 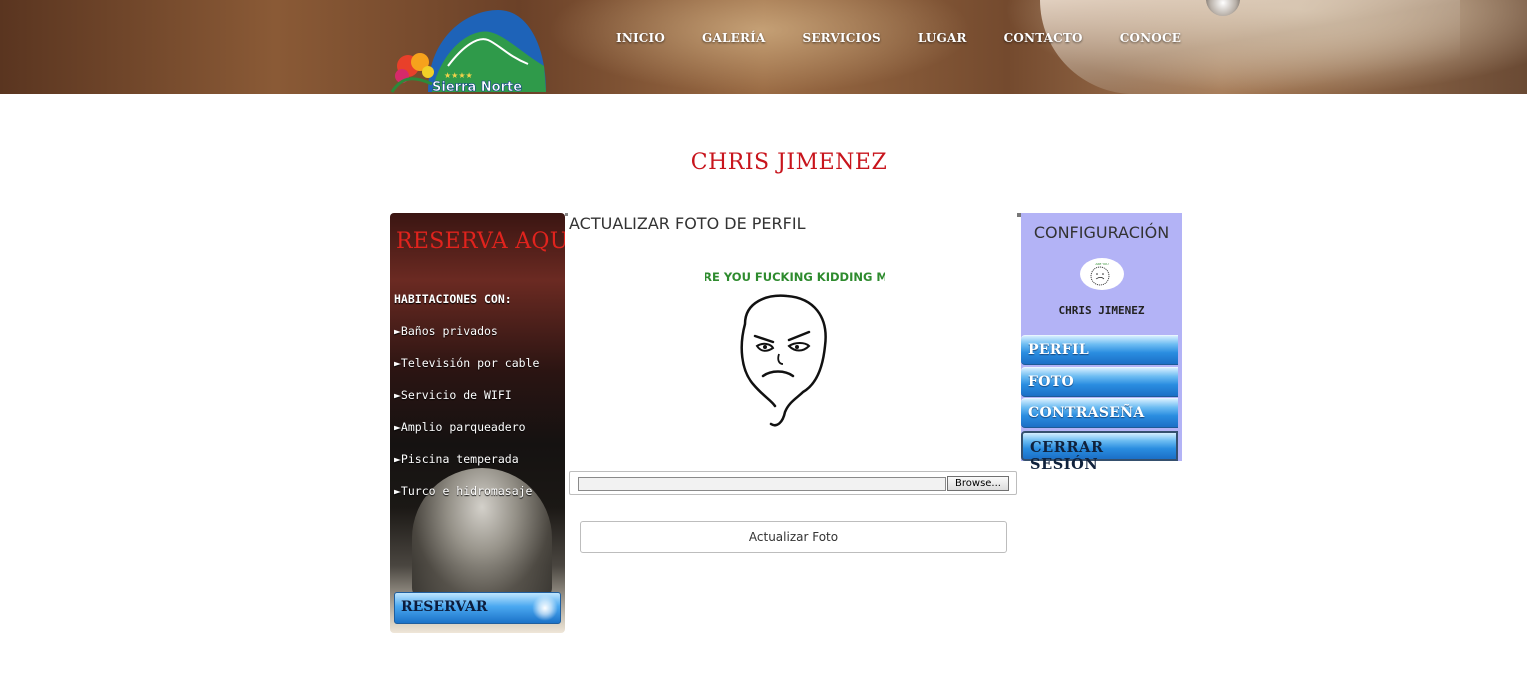 What do you see at coordinates (733, 38) in the screenshot?
I see `nav-galeria: GALERÍA` at bounding box center [733, 38].